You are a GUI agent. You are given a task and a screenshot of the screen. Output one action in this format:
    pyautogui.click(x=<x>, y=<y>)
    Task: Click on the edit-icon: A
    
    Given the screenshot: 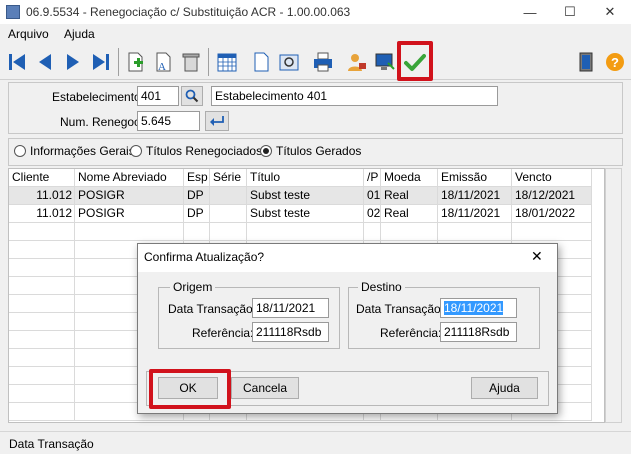 What is the action you would take?
    pyautogui.click(x=163, y=62)
    